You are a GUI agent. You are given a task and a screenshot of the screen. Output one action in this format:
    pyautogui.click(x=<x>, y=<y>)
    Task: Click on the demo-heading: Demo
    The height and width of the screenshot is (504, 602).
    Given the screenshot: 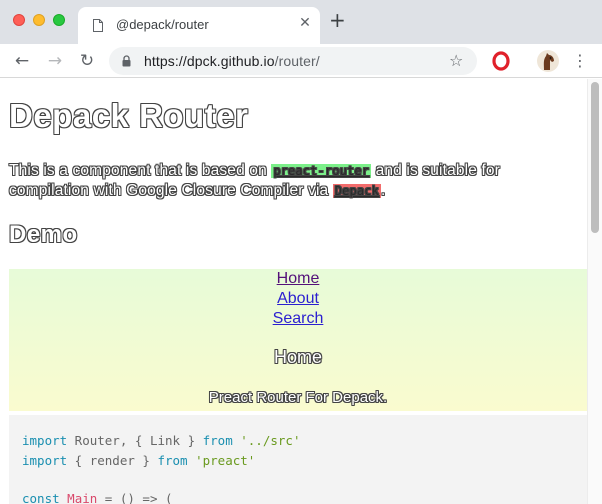 What is the action you would take?
    pyautogui.click(x=43, y=234)
    